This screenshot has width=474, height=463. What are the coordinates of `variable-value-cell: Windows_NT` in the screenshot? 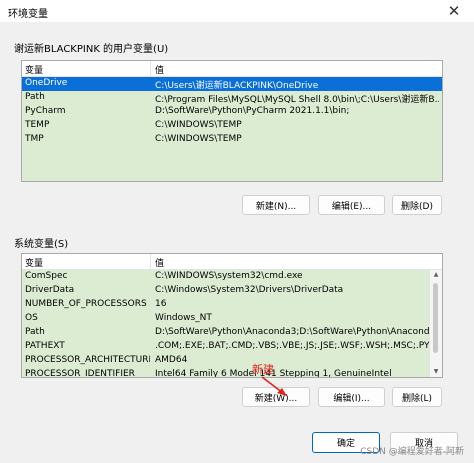 It's located at (183, 318).